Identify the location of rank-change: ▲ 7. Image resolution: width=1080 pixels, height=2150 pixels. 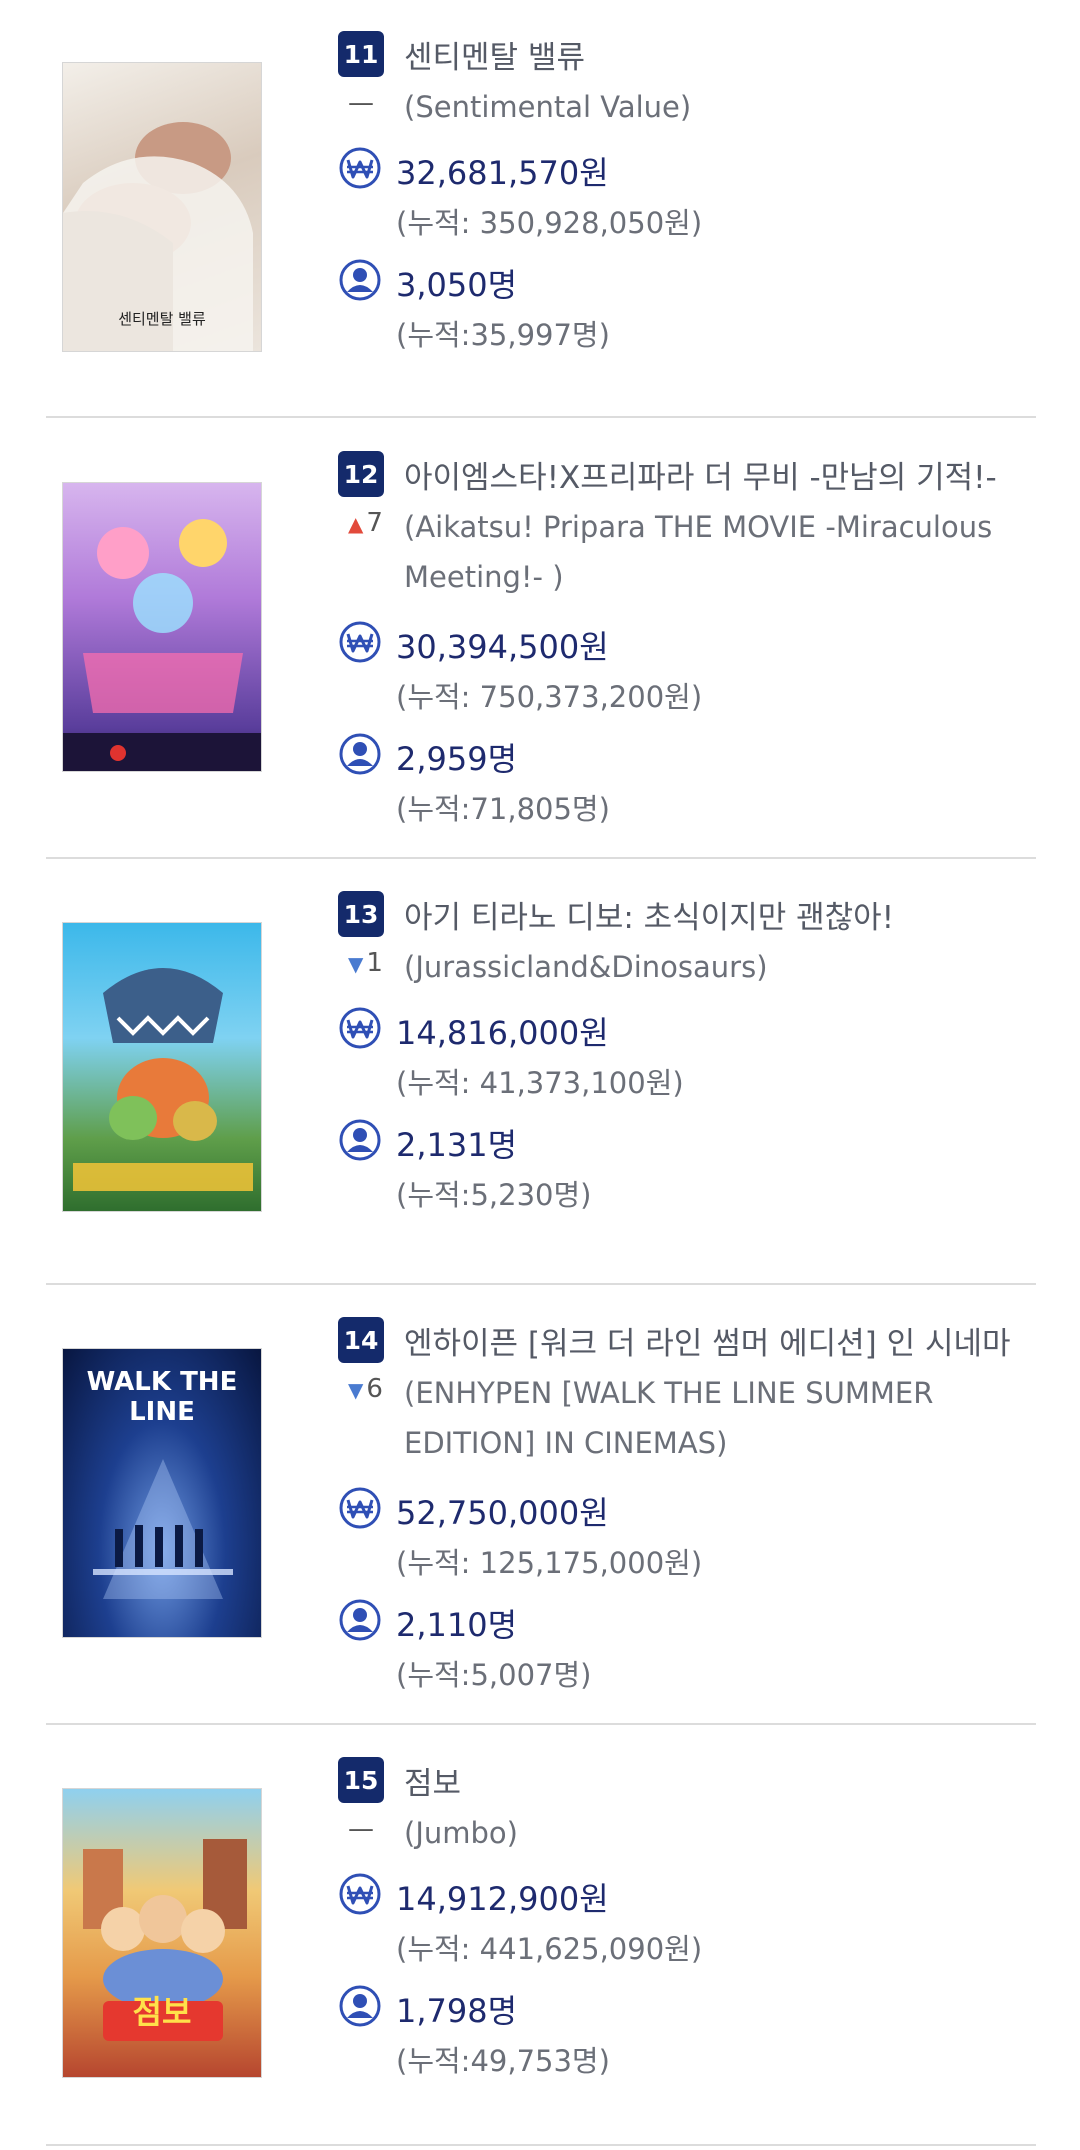
(368, 523).